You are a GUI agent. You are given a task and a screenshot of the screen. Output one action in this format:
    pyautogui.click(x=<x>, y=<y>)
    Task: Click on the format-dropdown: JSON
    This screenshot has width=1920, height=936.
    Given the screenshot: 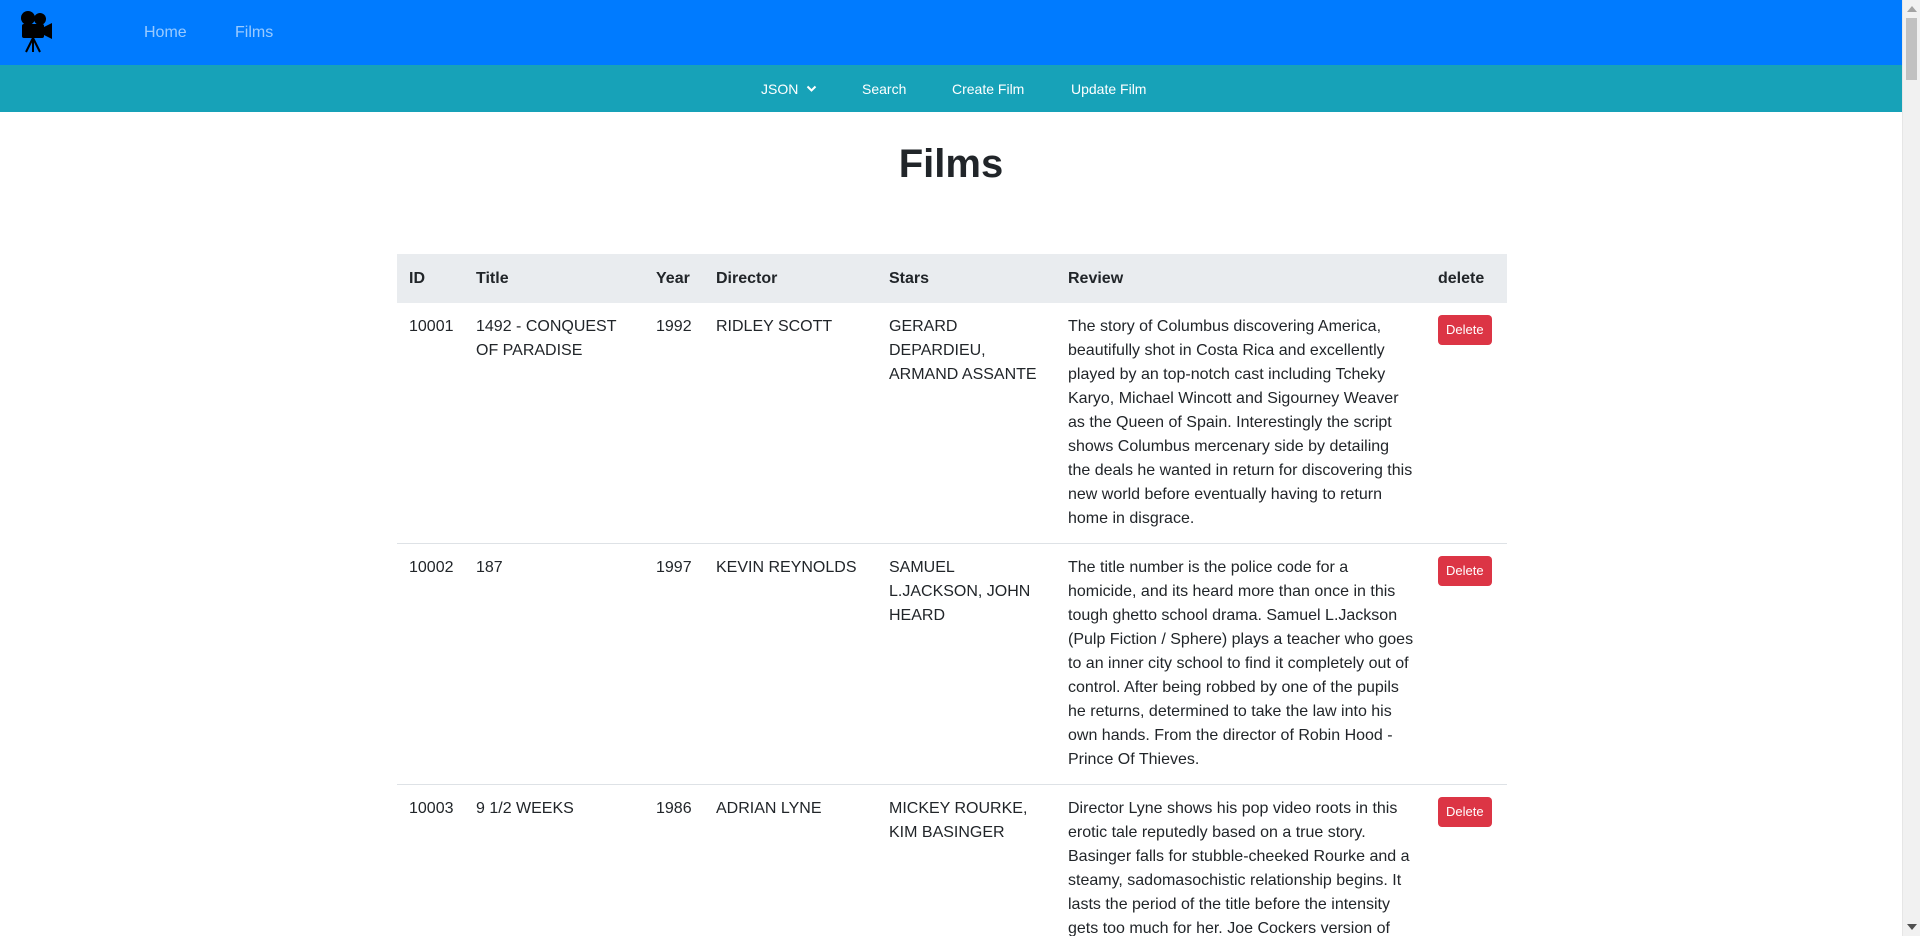 What is the action you would take?
    pyautogui.click(x=789, y=88)
    